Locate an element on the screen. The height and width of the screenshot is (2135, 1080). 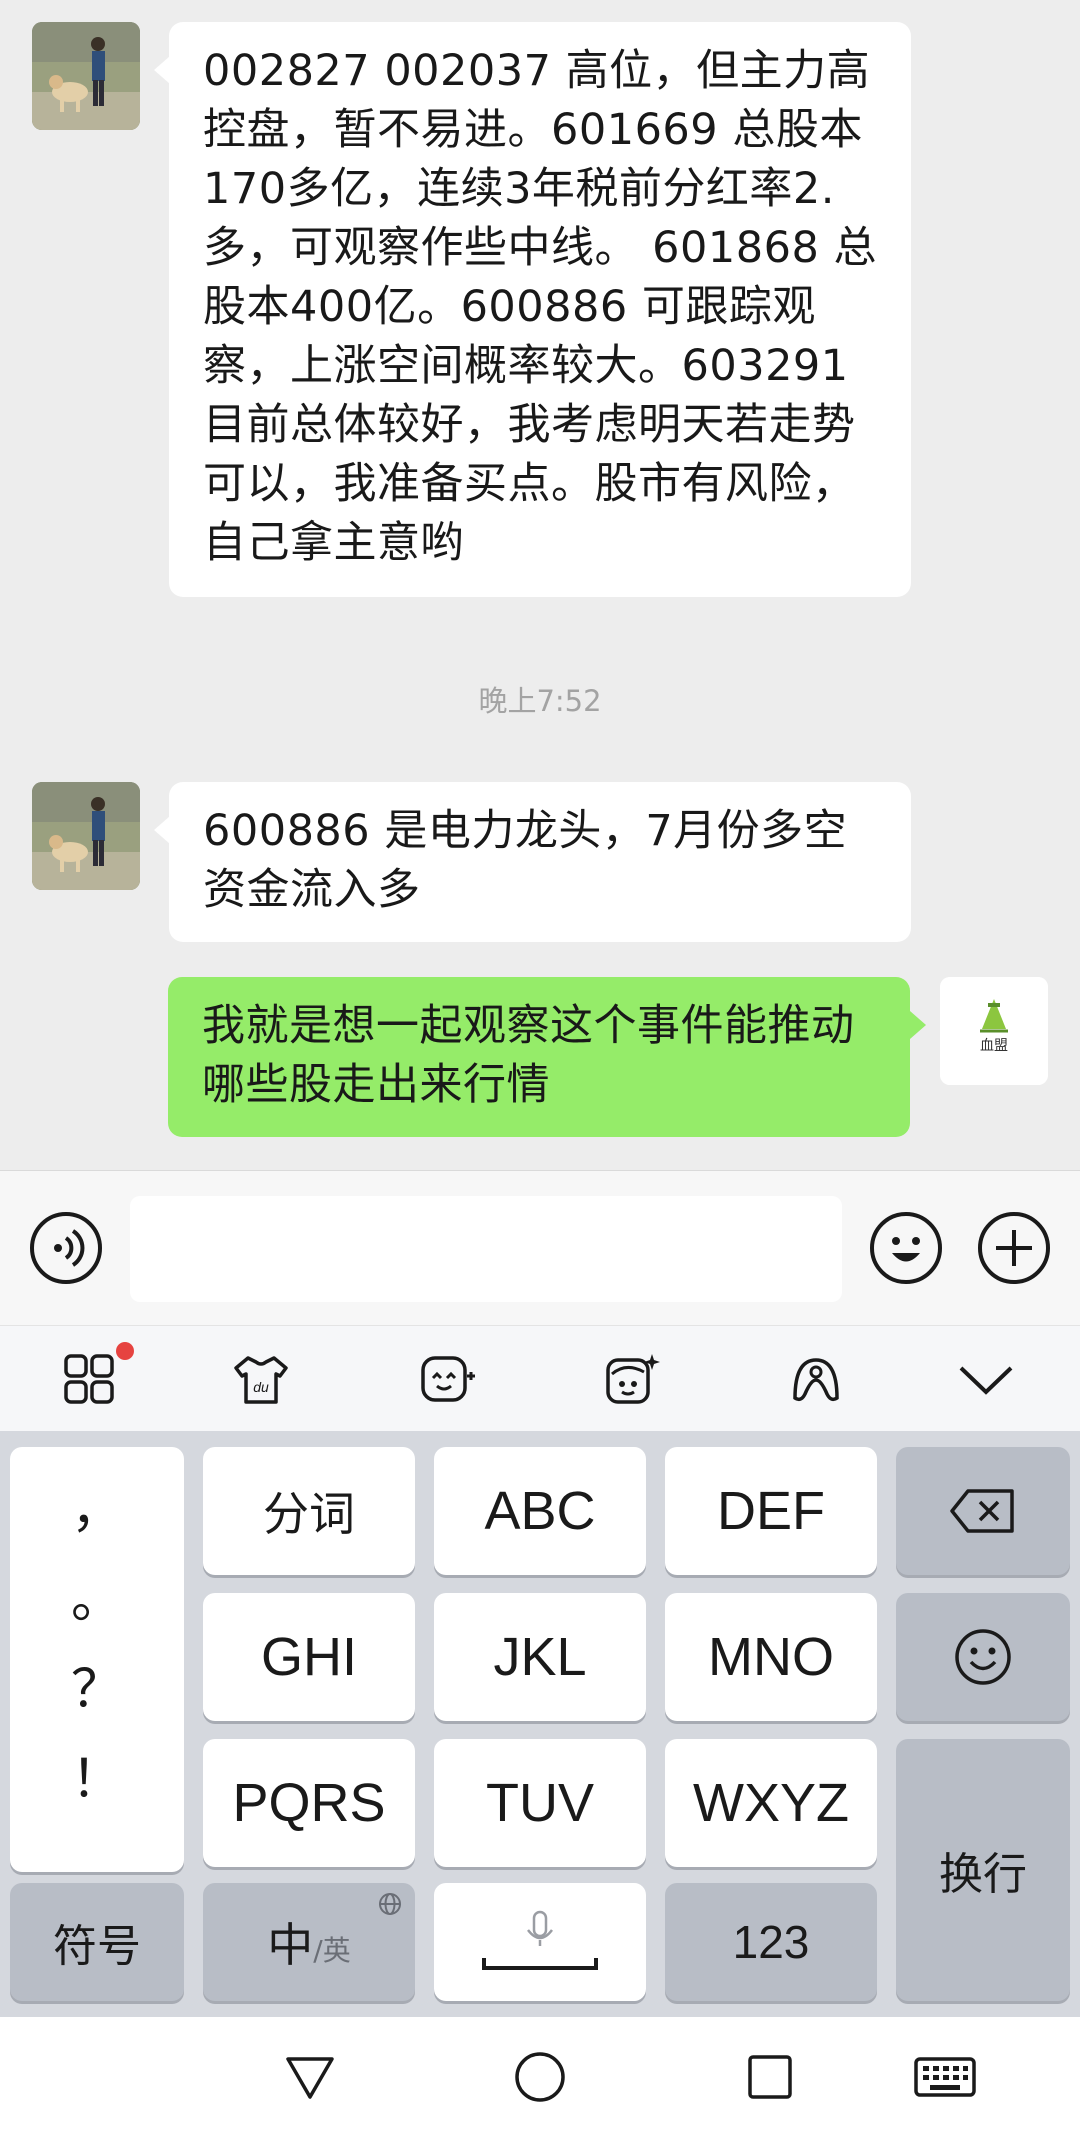
my-avatar-text: 血盟 is located at coordinates (994, 1046).